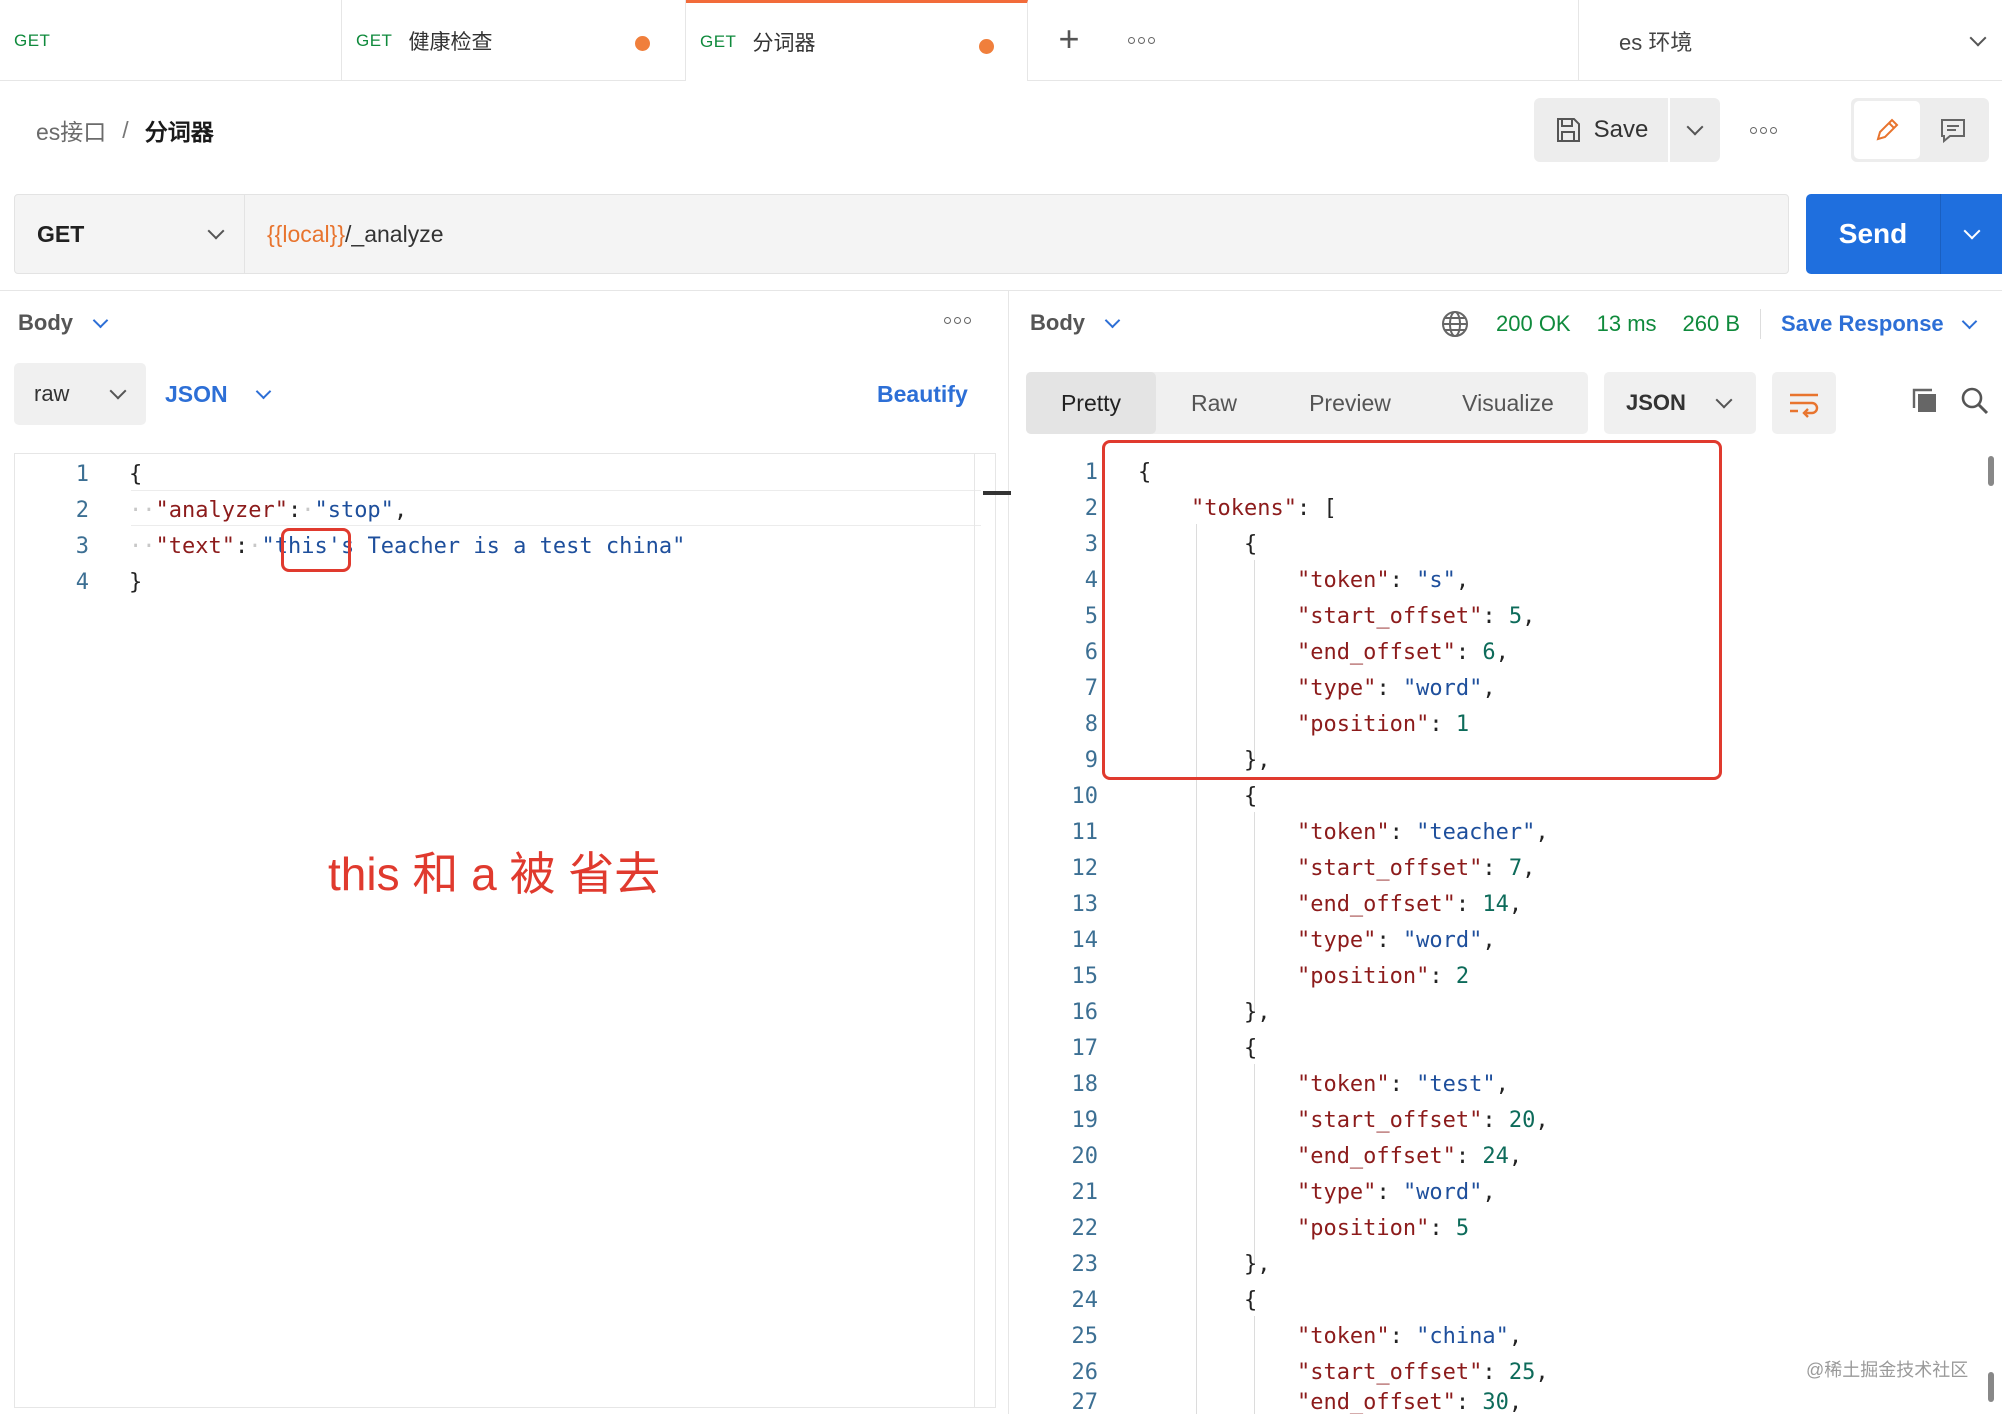  Describe the element at coordinates (1283, 940) in the screenshot. I see `code-line: 14 "type": "word",` at that location.